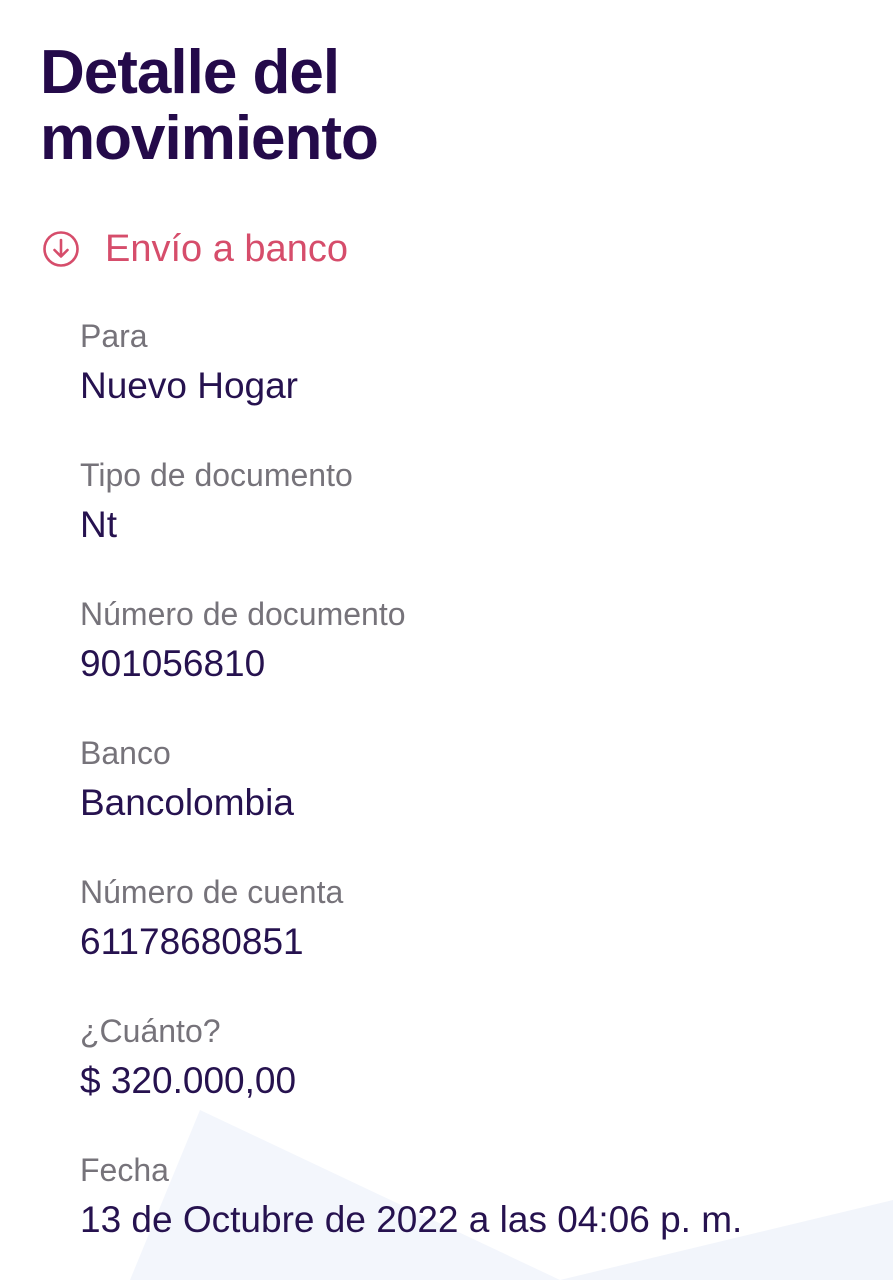 The height and width of the screenshot is (1287, 893). What do you see at coordinates (475, 939) in the screenshot?
I see `field-account-number: Número de cuenta 61178680851` at bounding box center [475, 939].